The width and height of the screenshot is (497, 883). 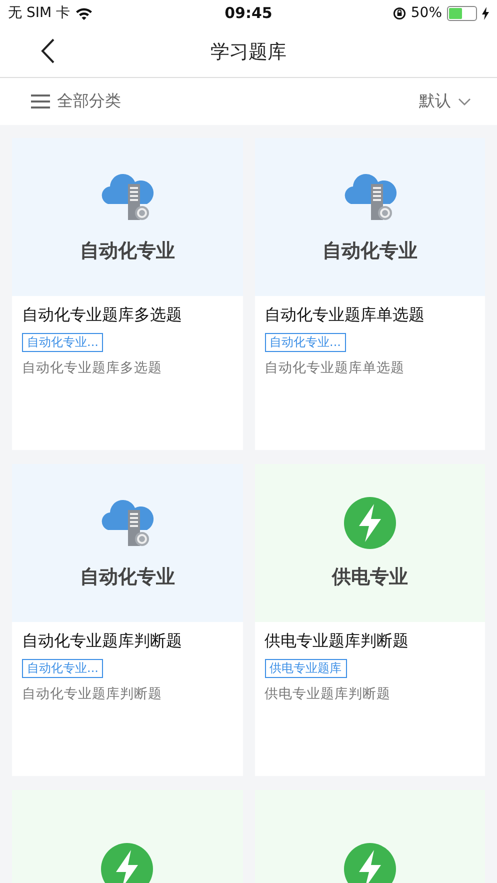 I want to click on card-title: 供电专业题库判断题, so click(x=336, y=641).